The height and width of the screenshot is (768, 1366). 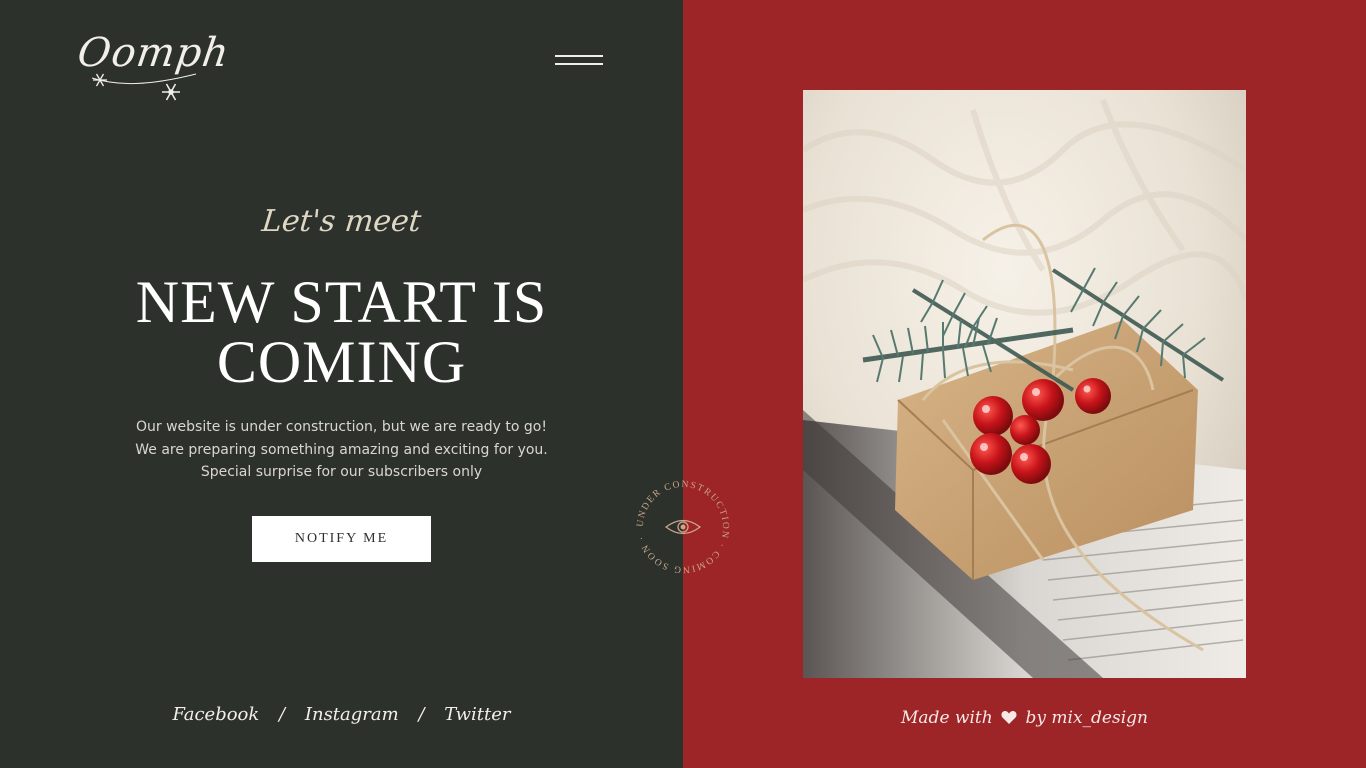 What do you see at coordinates (341, 362) in the screenshot?
I see `headline-line: COMING` at bounding box center [341, 362].